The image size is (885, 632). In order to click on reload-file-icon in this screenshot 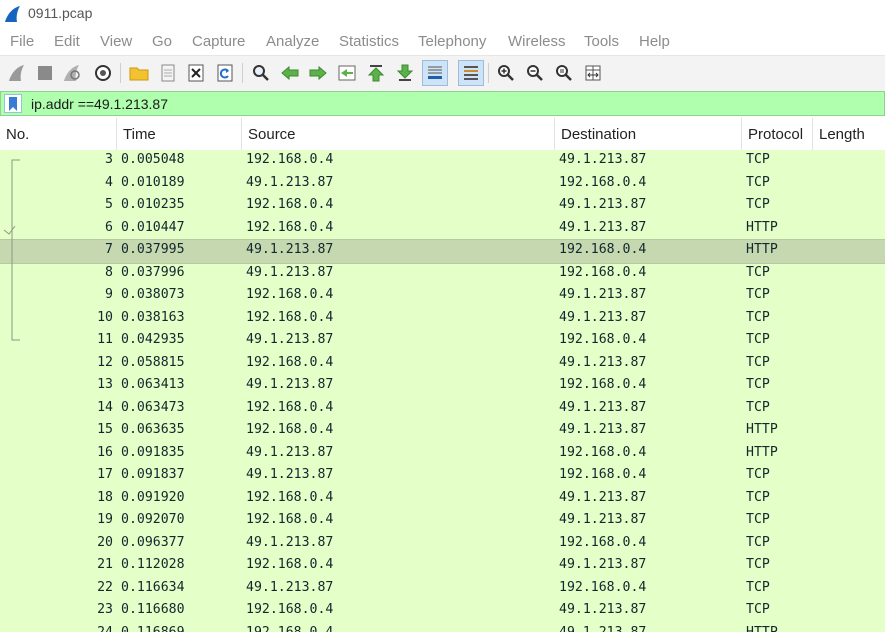, I will do `click(225, 73)`.